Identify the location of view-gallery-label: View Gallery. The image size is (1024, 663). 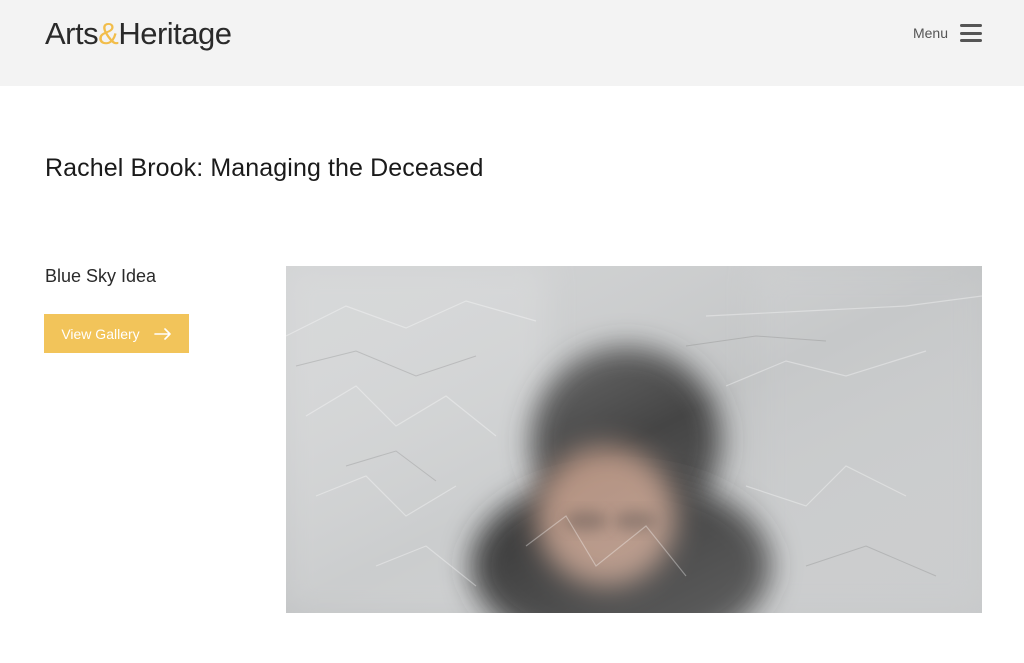
(100, 333).